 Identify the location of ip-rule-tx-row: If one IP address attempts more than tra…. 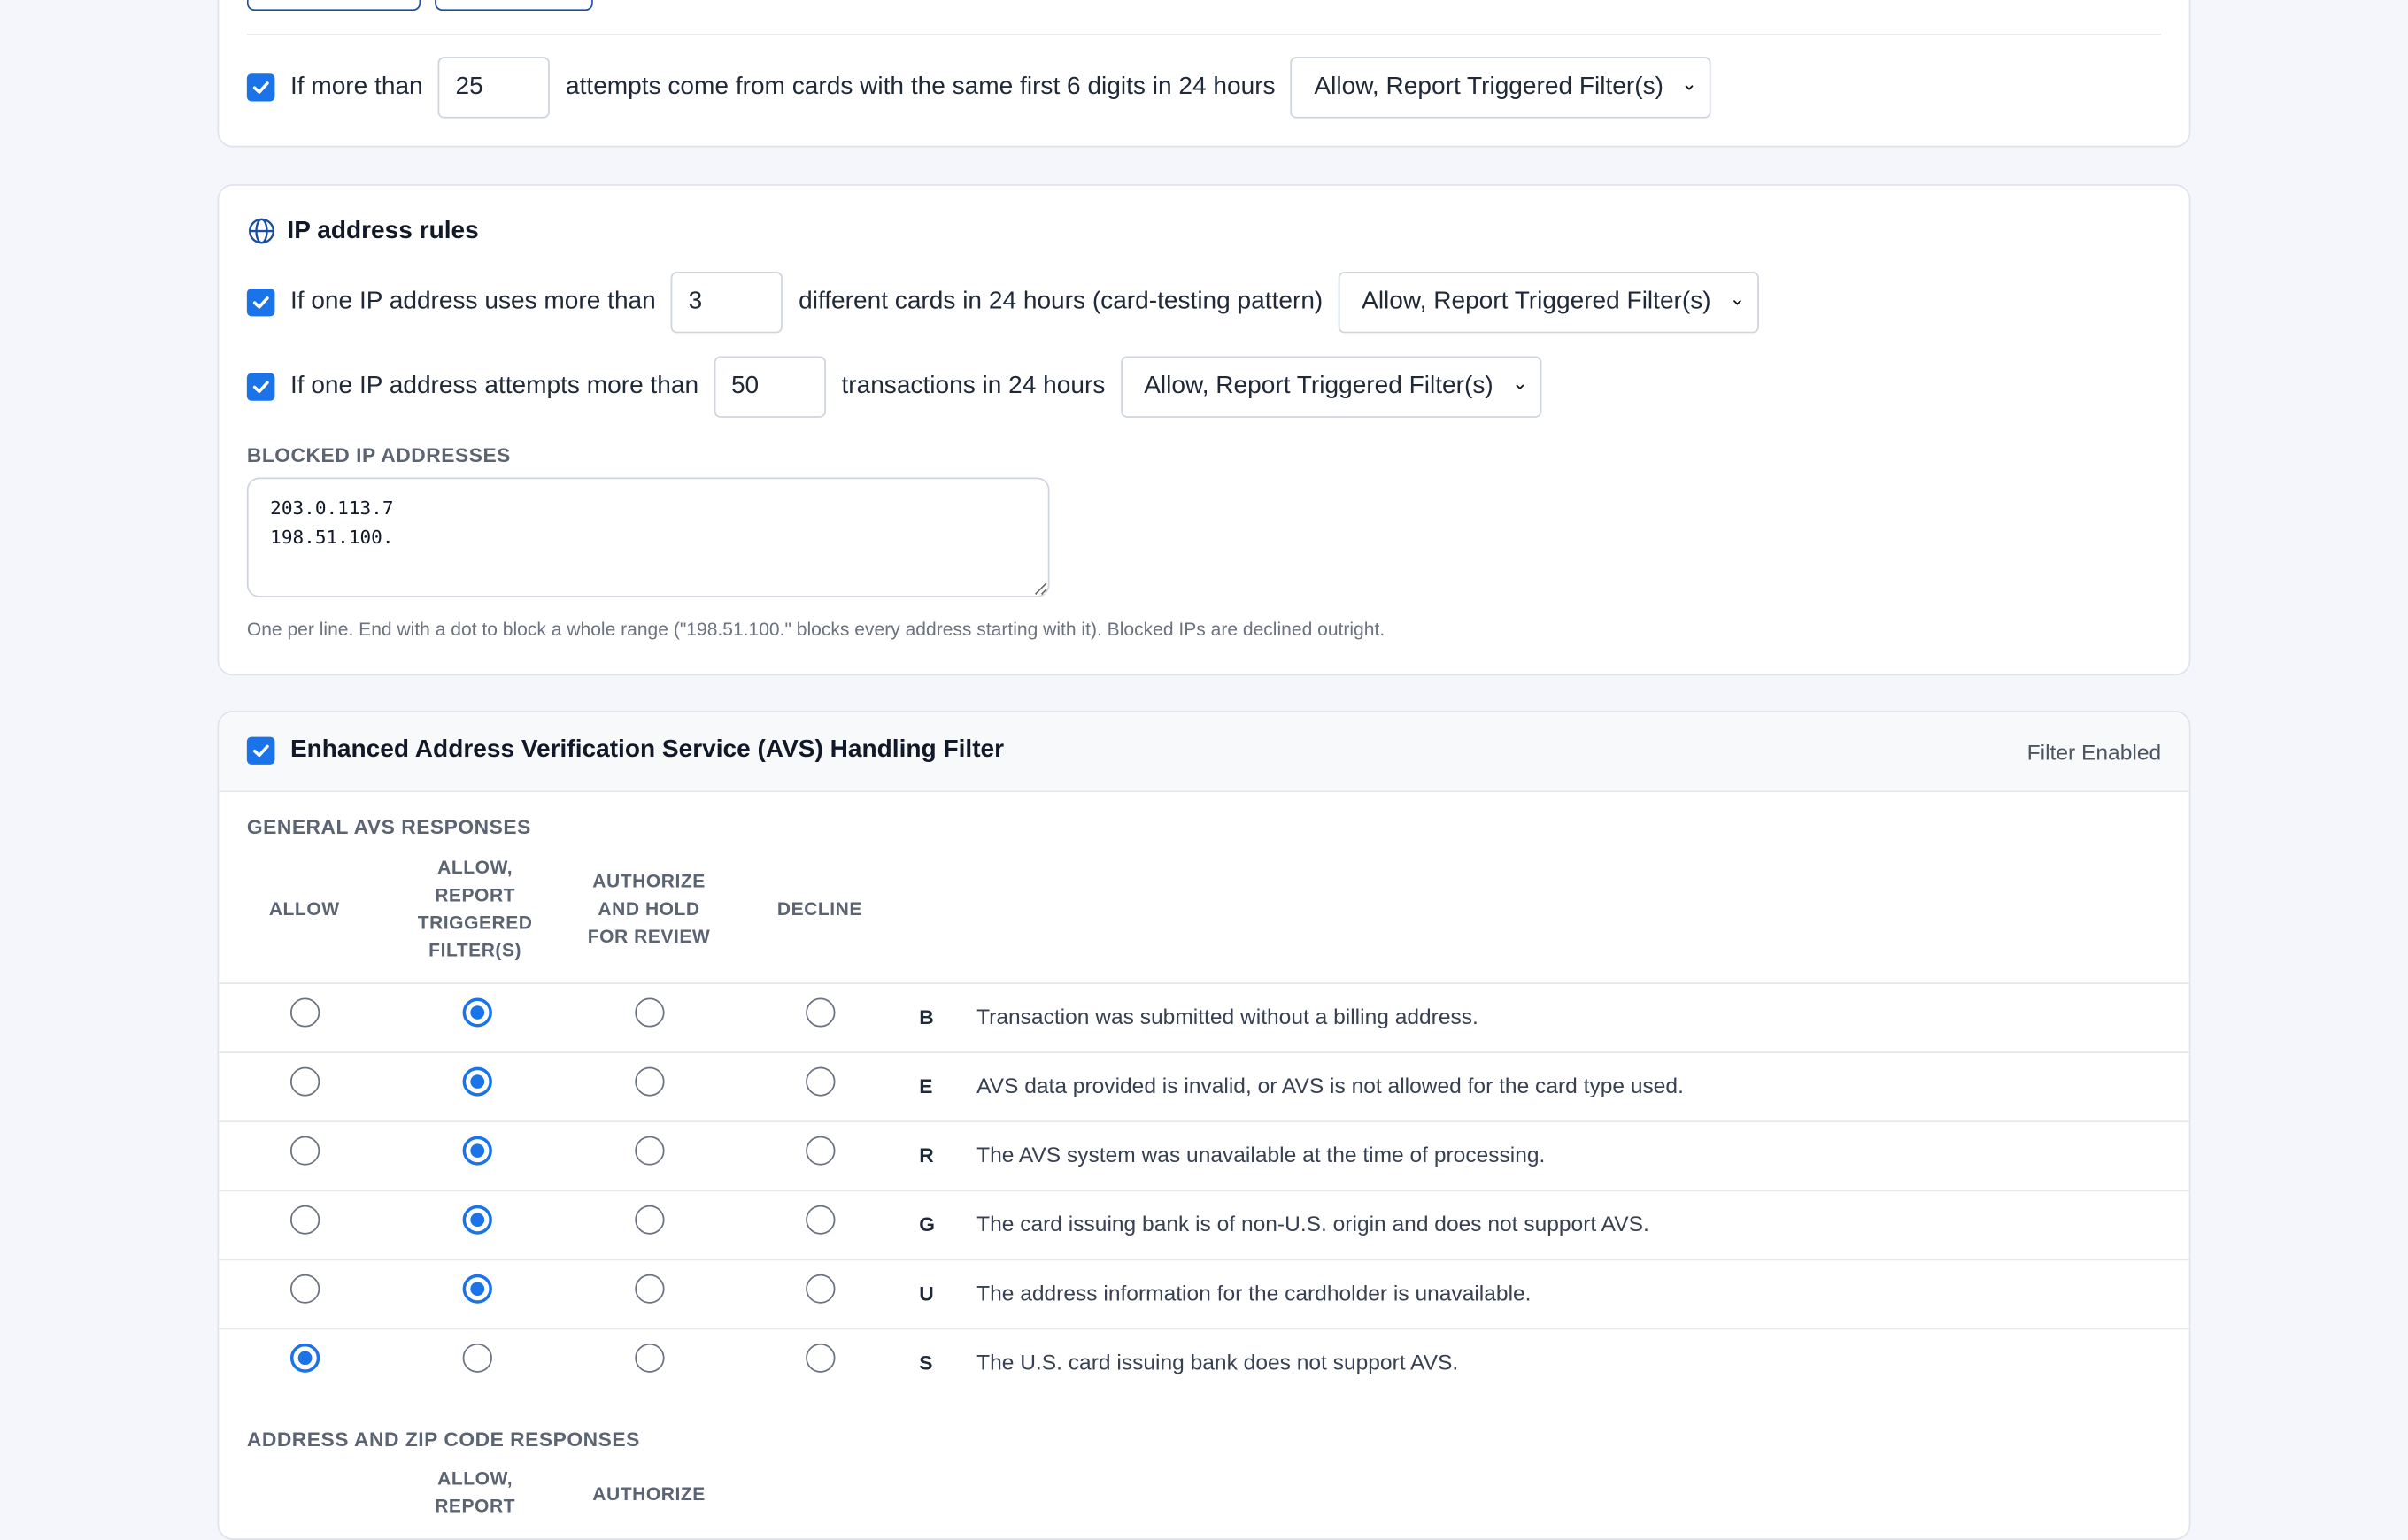
(894, 387).